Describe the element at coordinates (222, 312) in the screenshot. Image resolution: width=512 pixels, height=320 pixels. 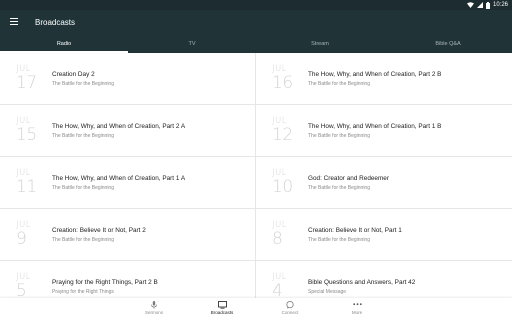
I see `nav-label: Broadcasts` at that location.